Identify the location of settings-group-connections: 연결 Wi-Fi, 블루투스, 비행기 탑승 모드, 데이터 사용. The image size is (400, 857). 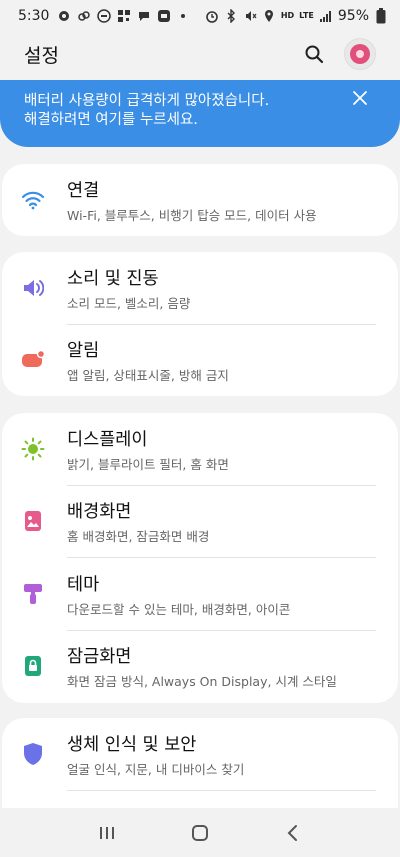
(200, 200).